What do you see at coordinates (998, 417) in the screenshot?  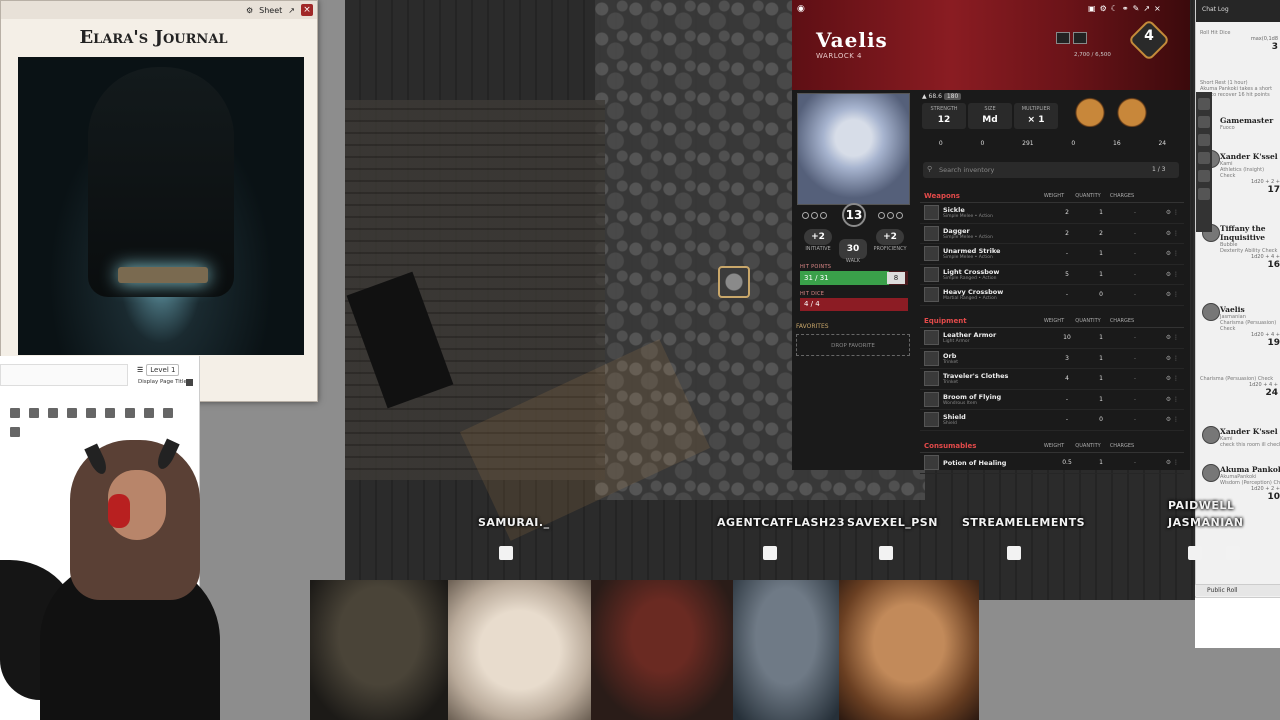 I see `item-name: Shield` at bounding box center [998, 417].